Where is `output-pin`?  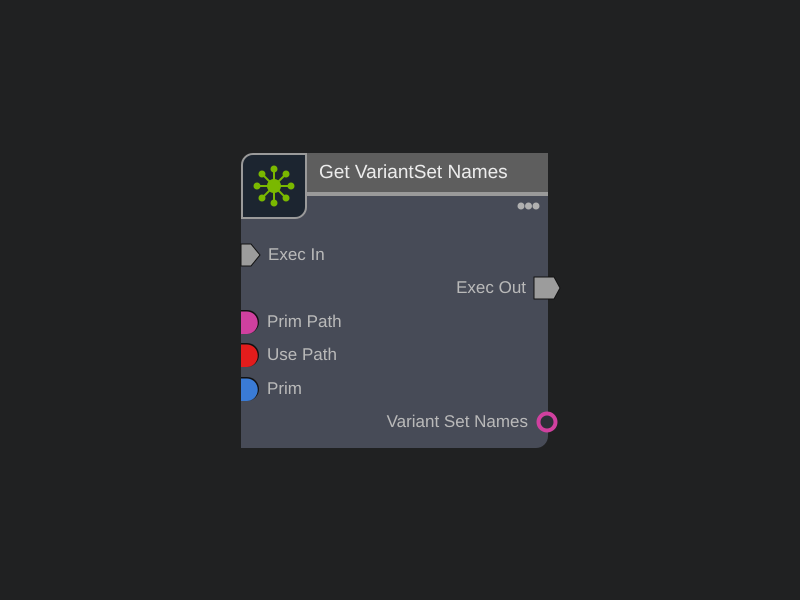
output-pin is located at coordinates (547, 422).